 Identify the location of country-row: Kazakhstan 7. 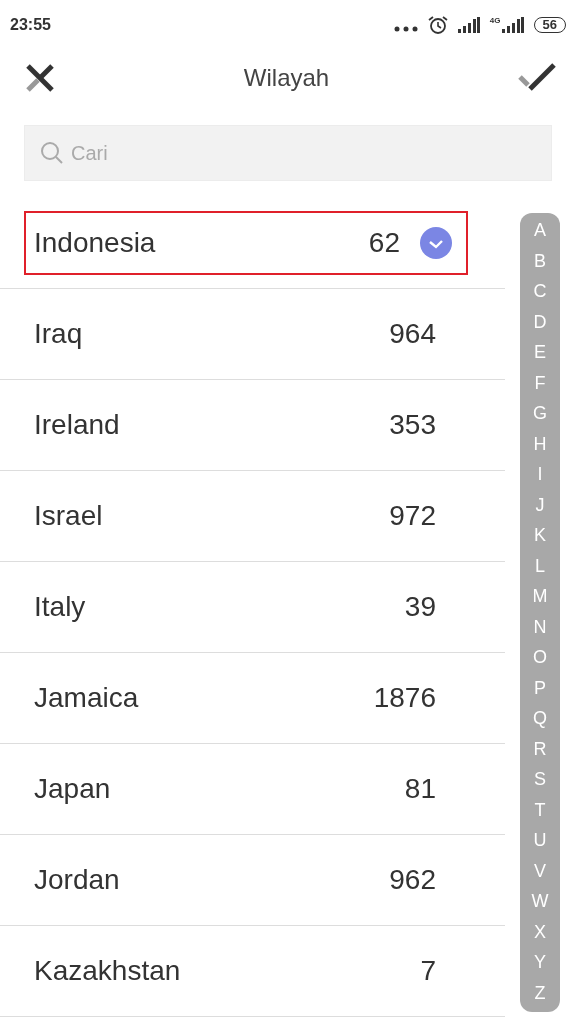
(246, 971).